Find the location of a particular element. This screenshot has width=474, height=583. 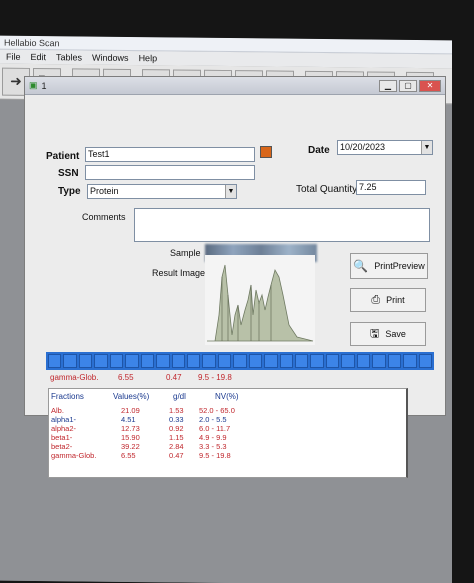

fraction-nv: 6.0 - 11.7 is located at coordinates (215, 428).